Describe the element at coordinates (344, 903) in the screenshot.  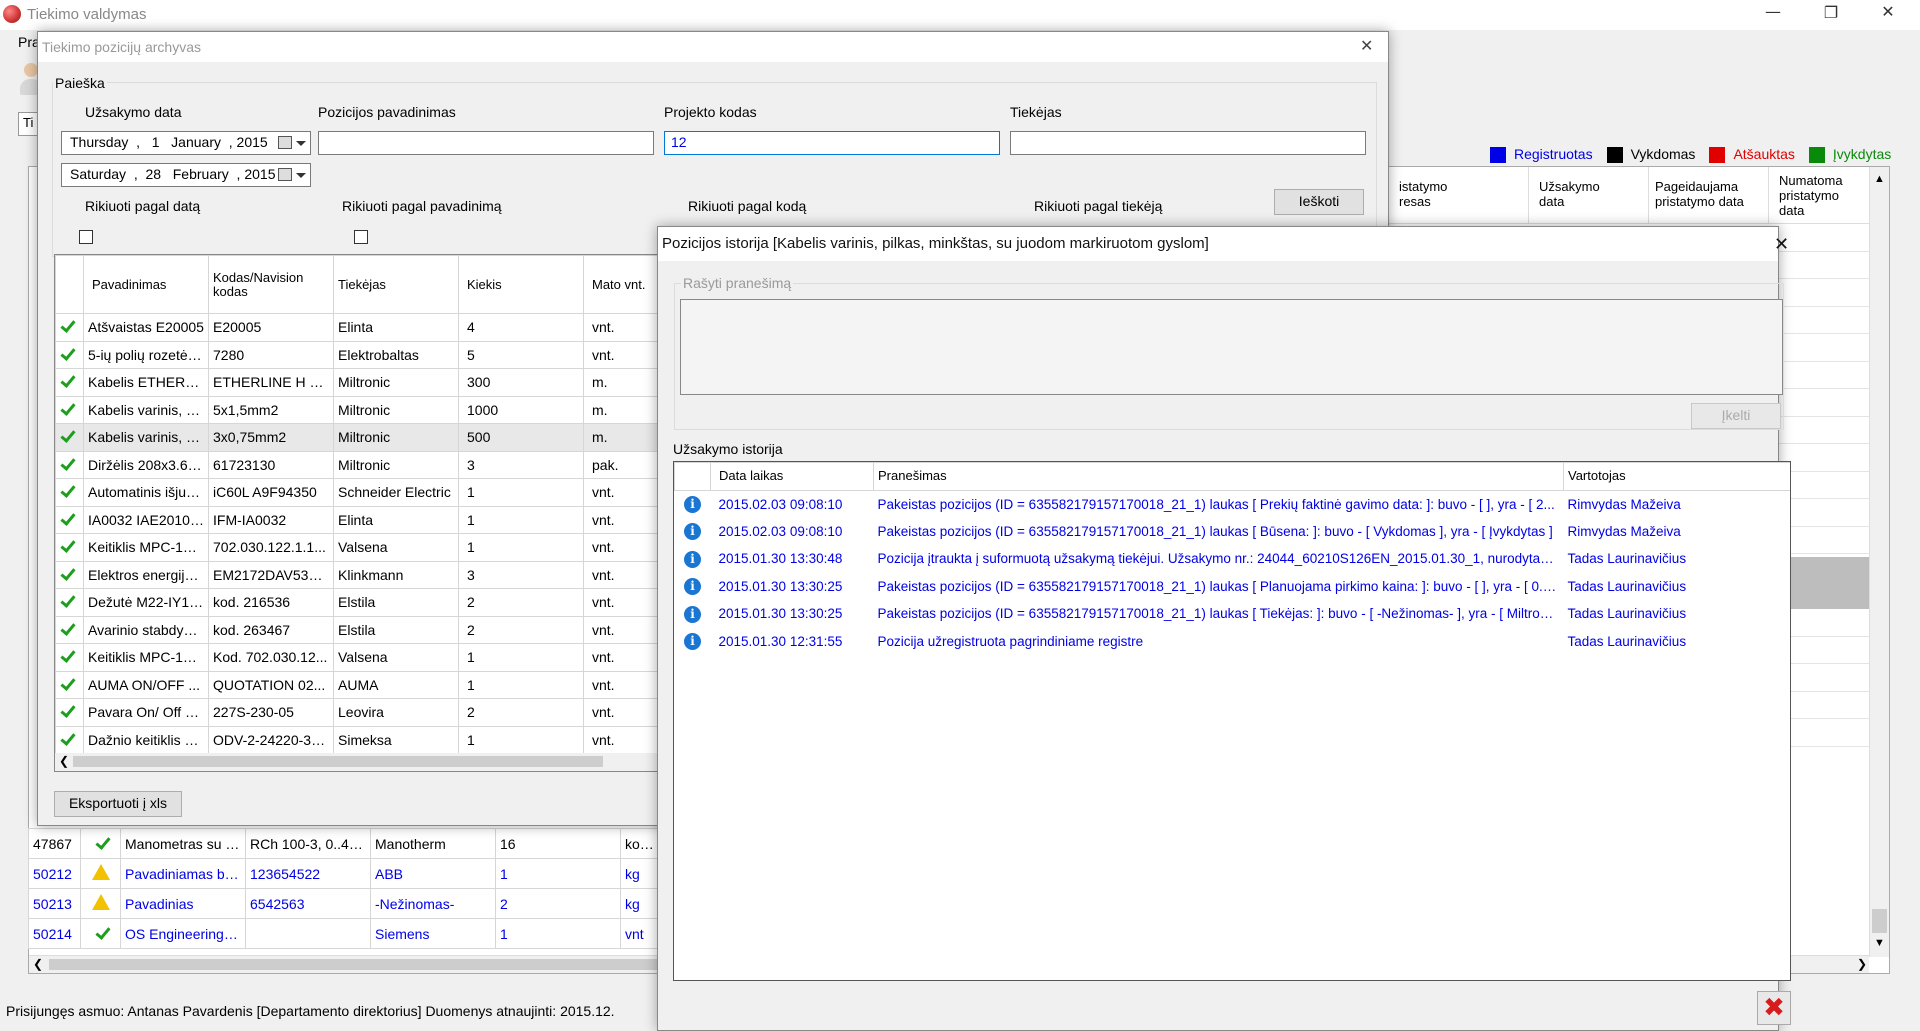
I see `table-row: 50213 Pavadinias 6542563 -Nežinomas- 2 kg` at that location.